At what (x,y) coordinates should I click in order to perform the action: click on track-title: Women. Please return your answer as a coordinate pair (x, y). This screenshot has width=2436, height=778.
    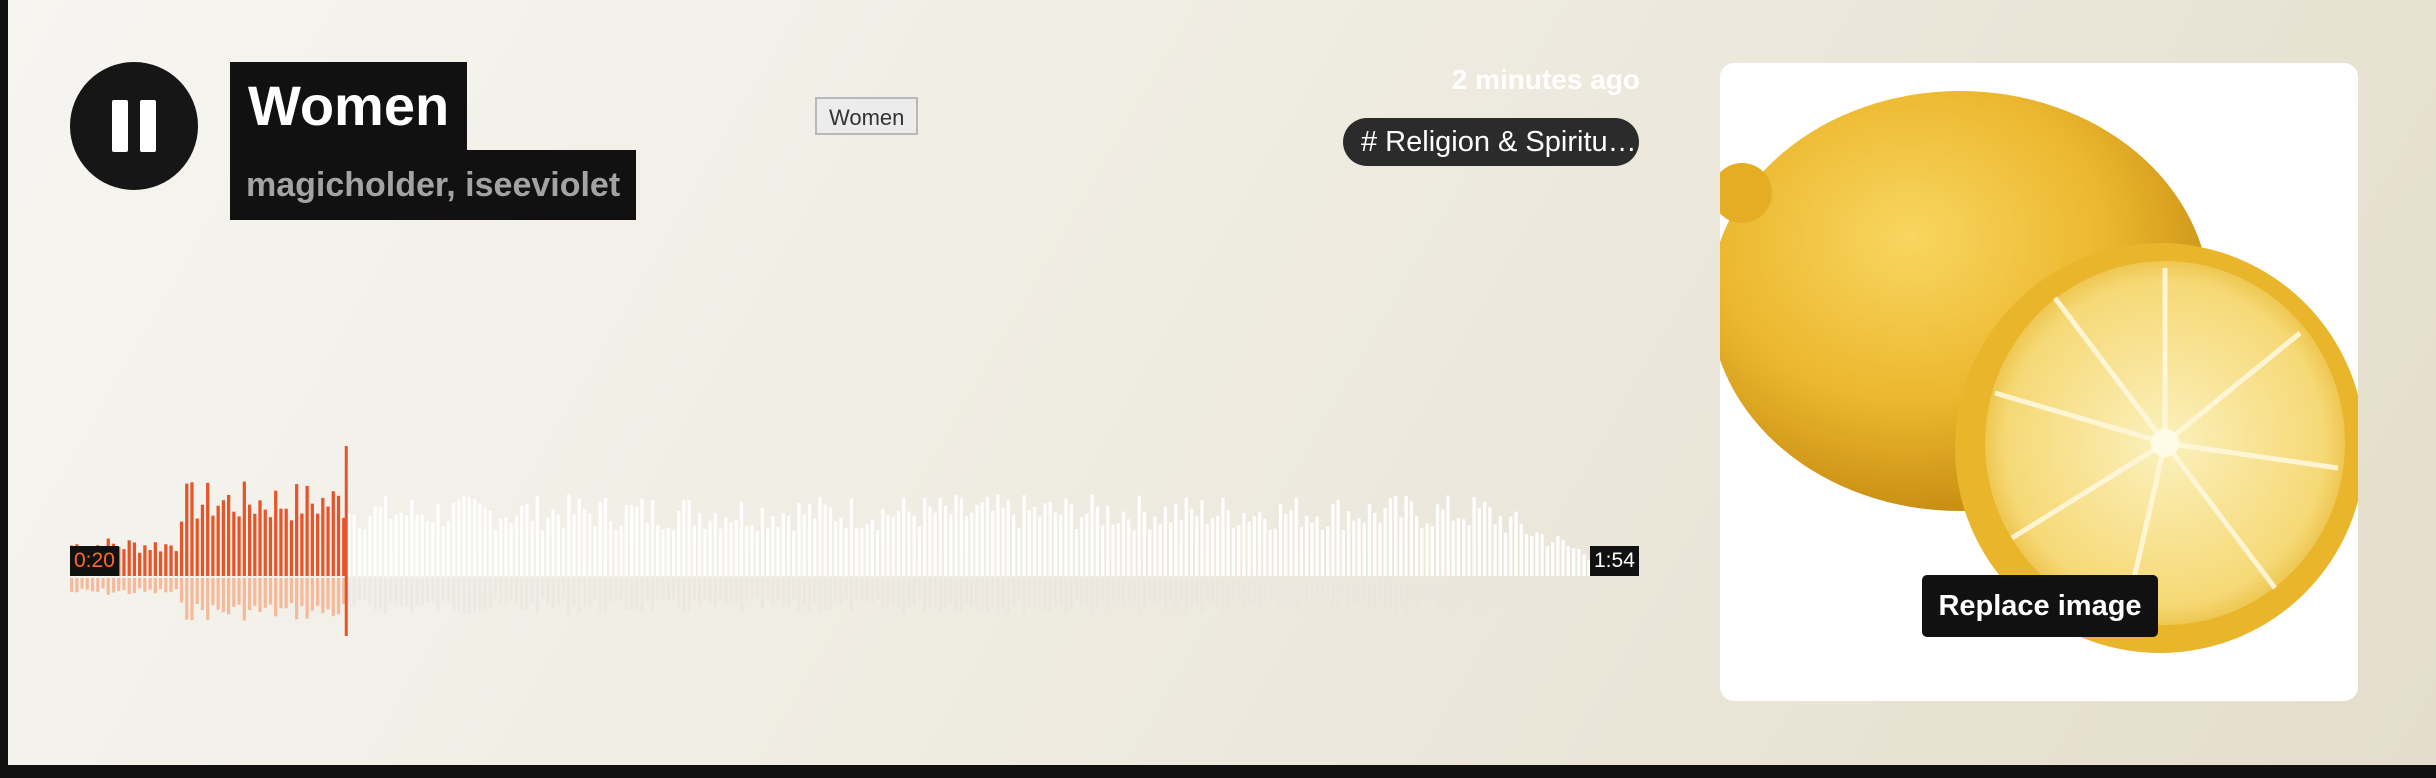
    Looking at the image, I should click on (349, 106).